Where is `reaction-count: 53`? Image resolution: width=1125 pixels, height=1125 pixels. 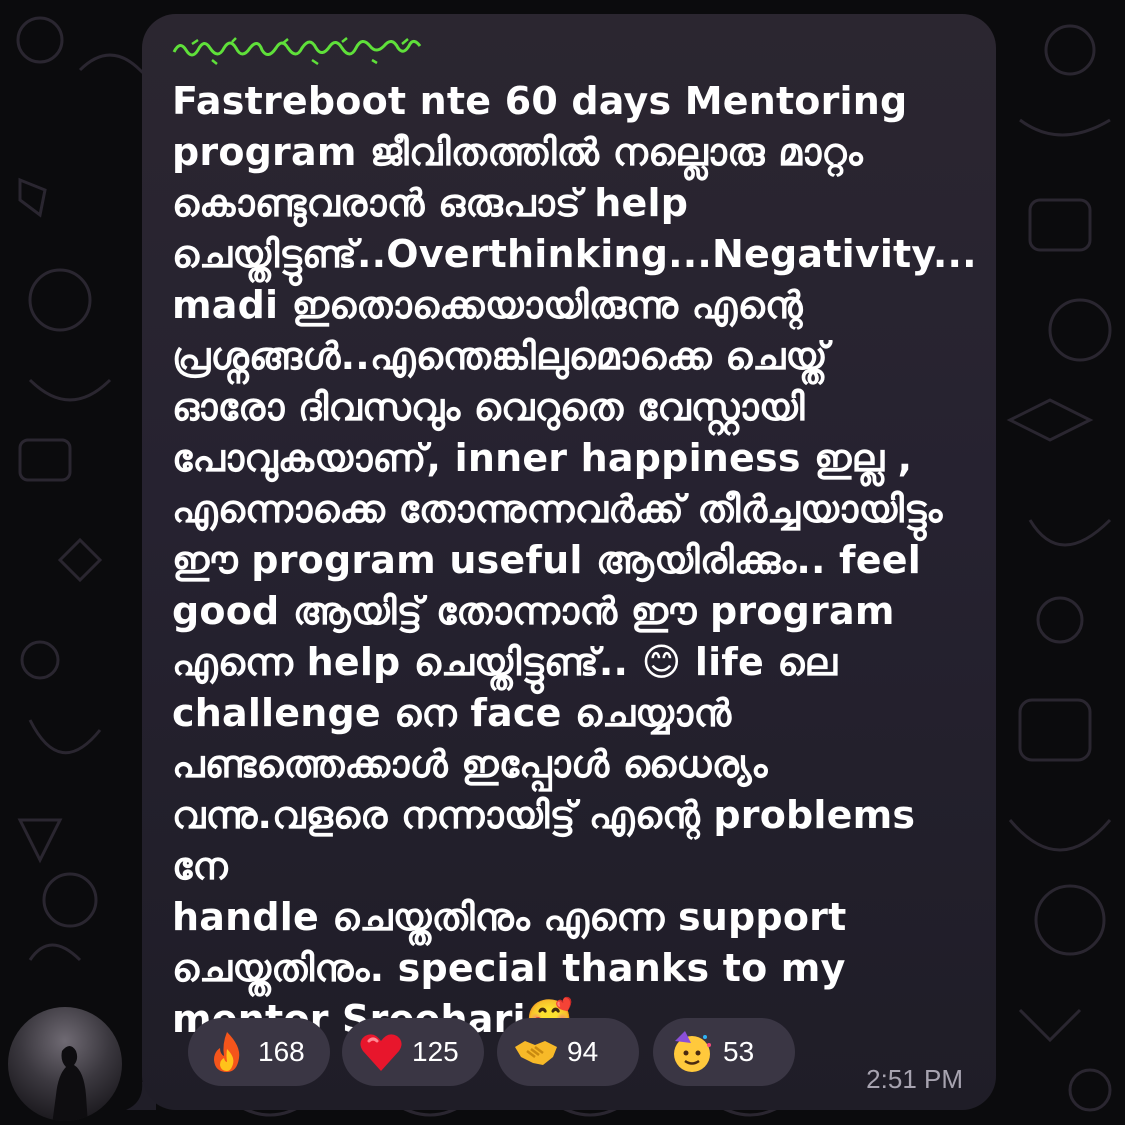 reaction-count: 53 is located at coordinates (739, 1051).